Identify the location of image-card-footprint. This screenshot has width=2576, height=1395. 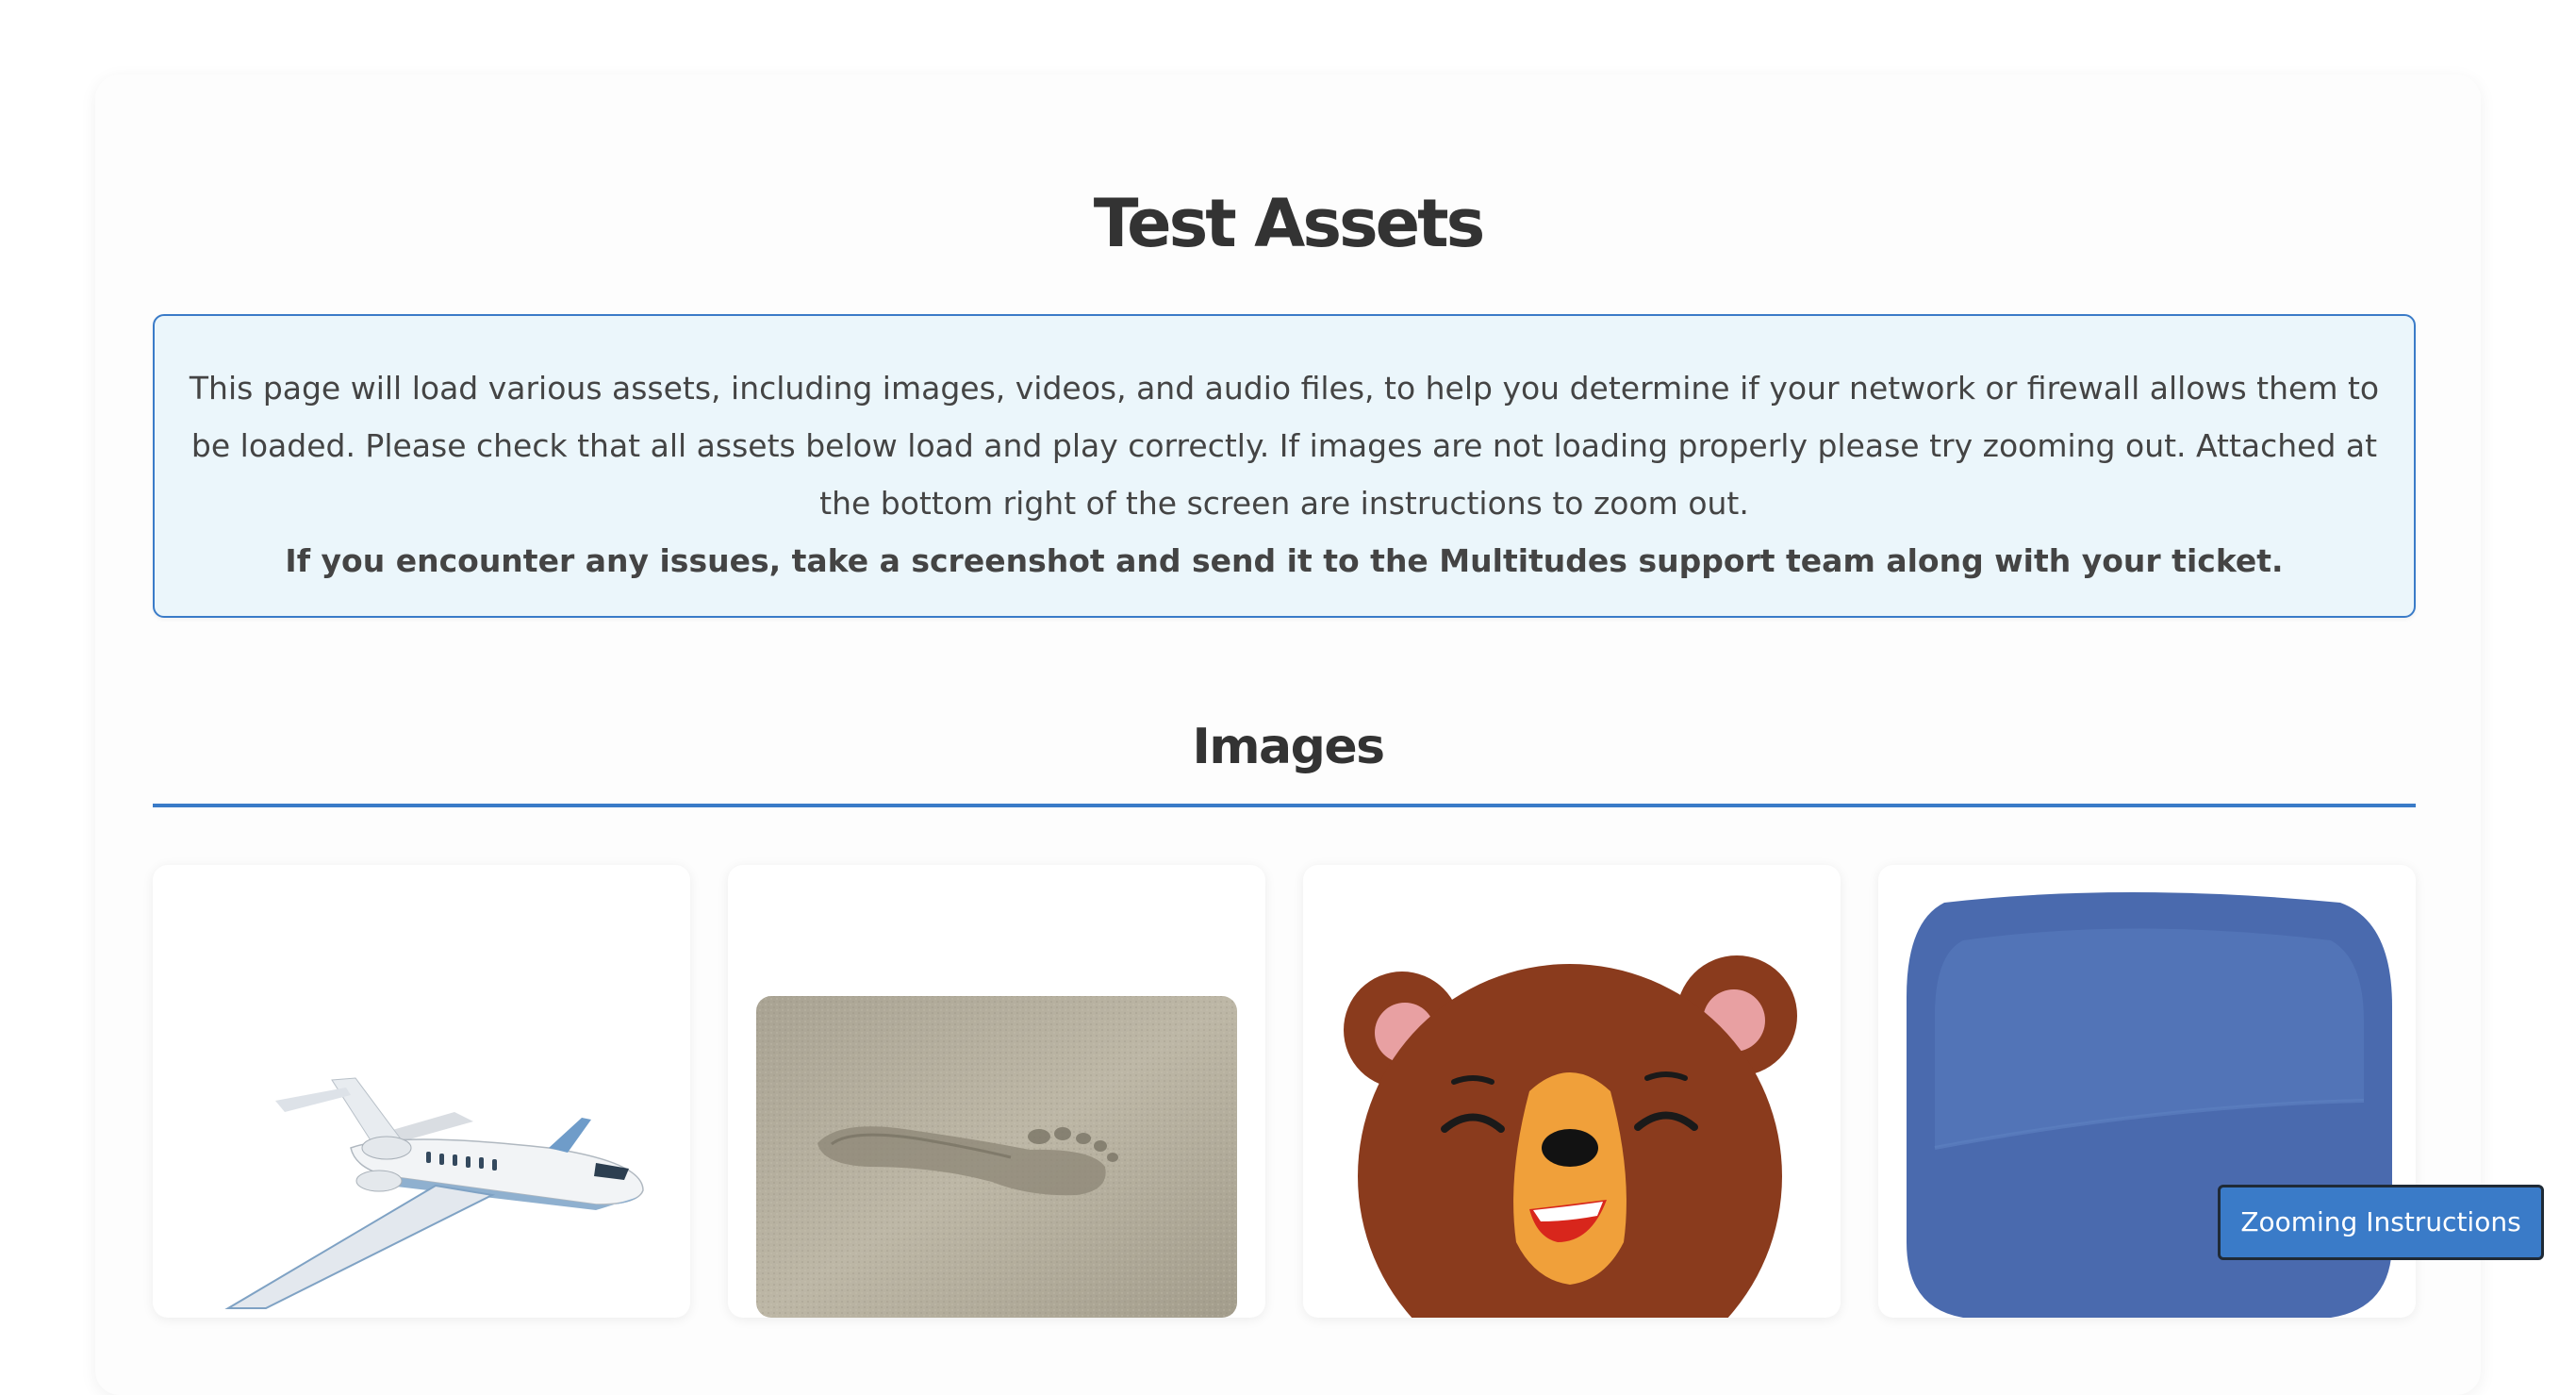
(996, 1091).